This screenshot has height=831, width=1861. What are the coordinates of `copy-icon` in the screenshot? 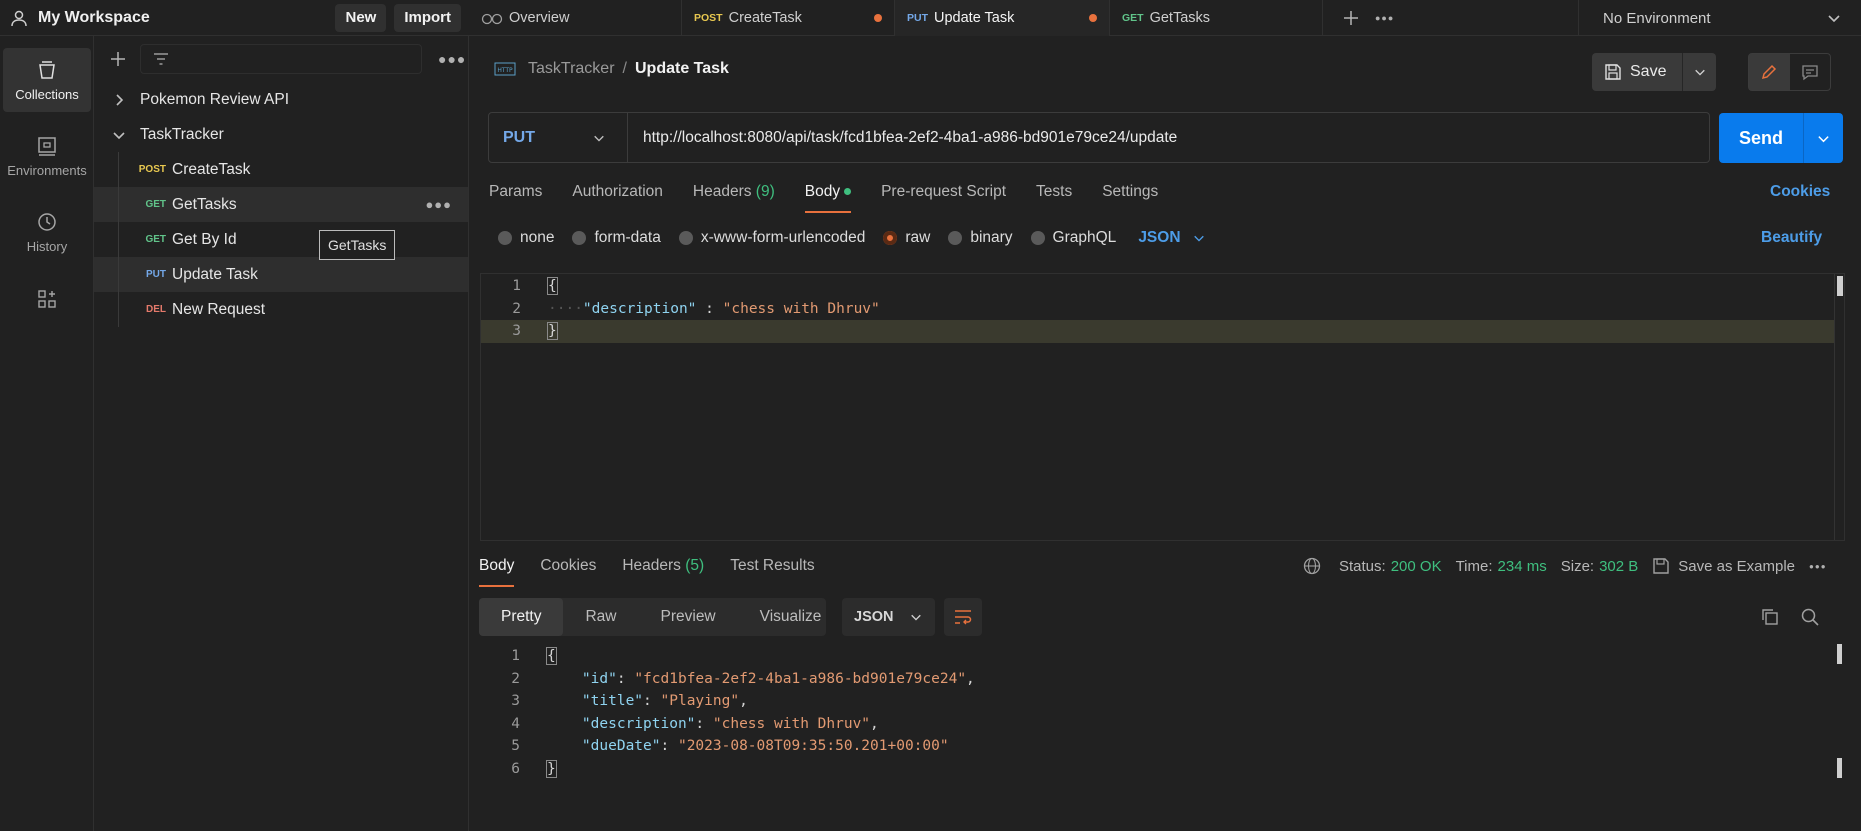 It's located at (1770, 617).